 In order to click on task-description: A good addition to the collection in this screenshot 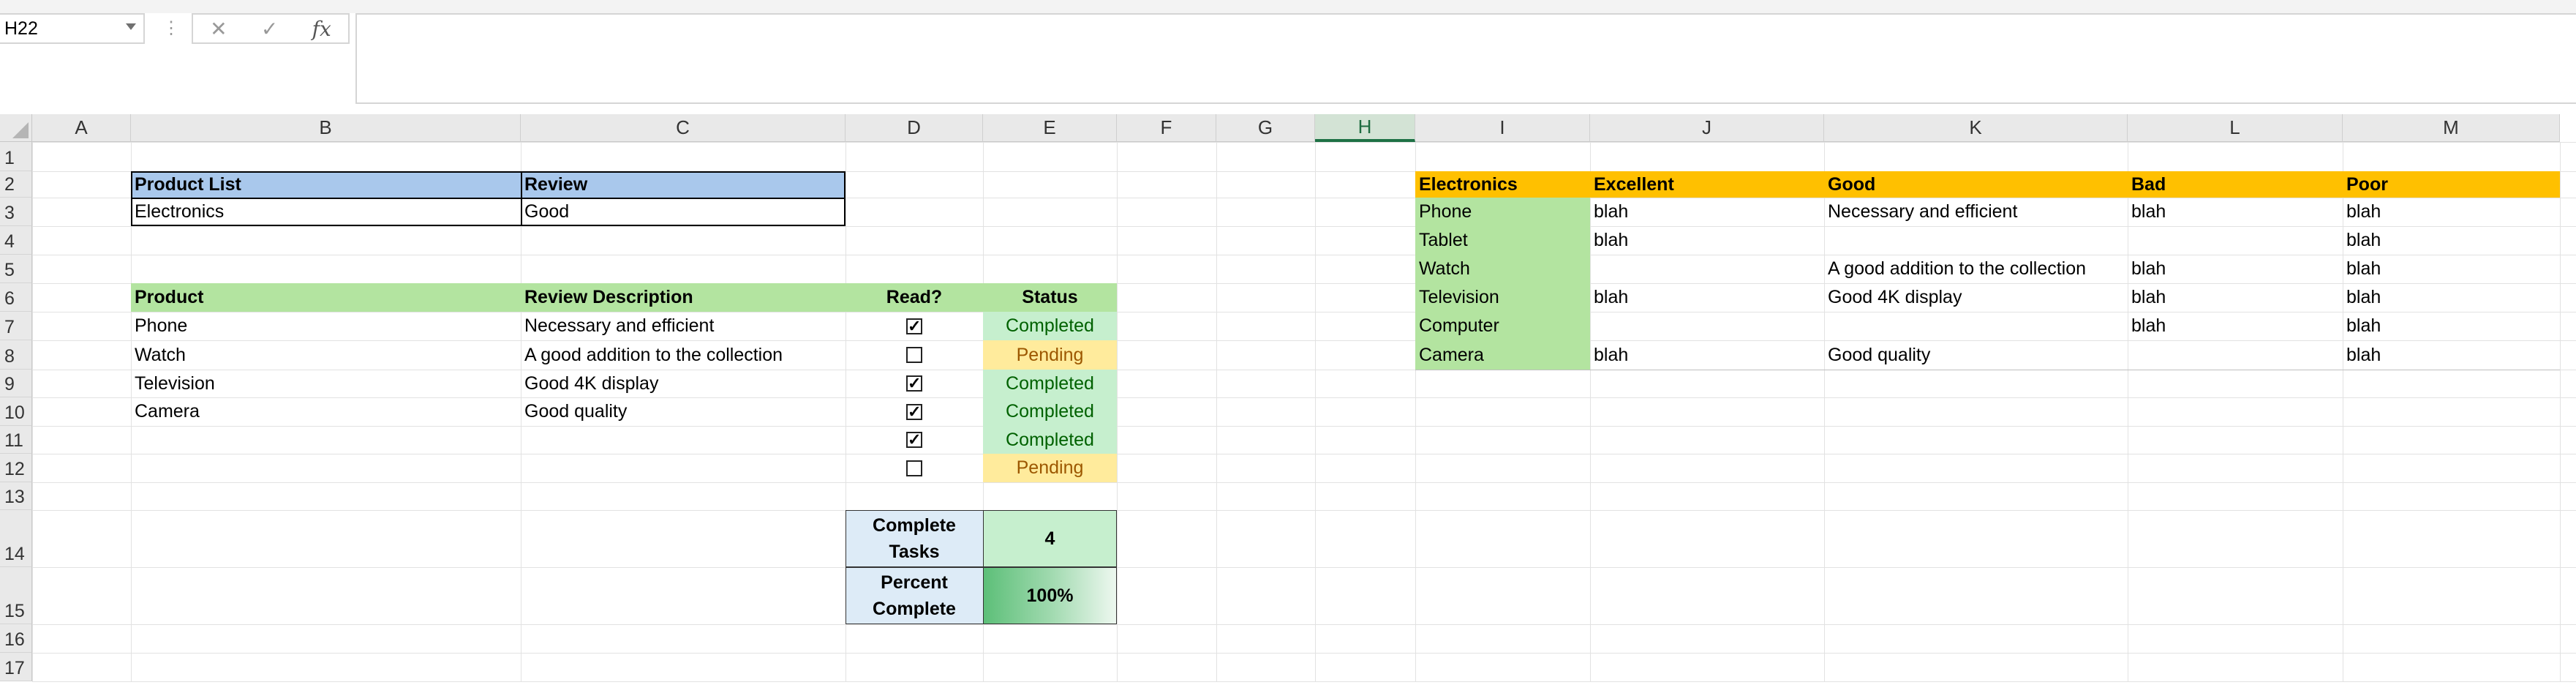, I will do `click(683, 355)`.